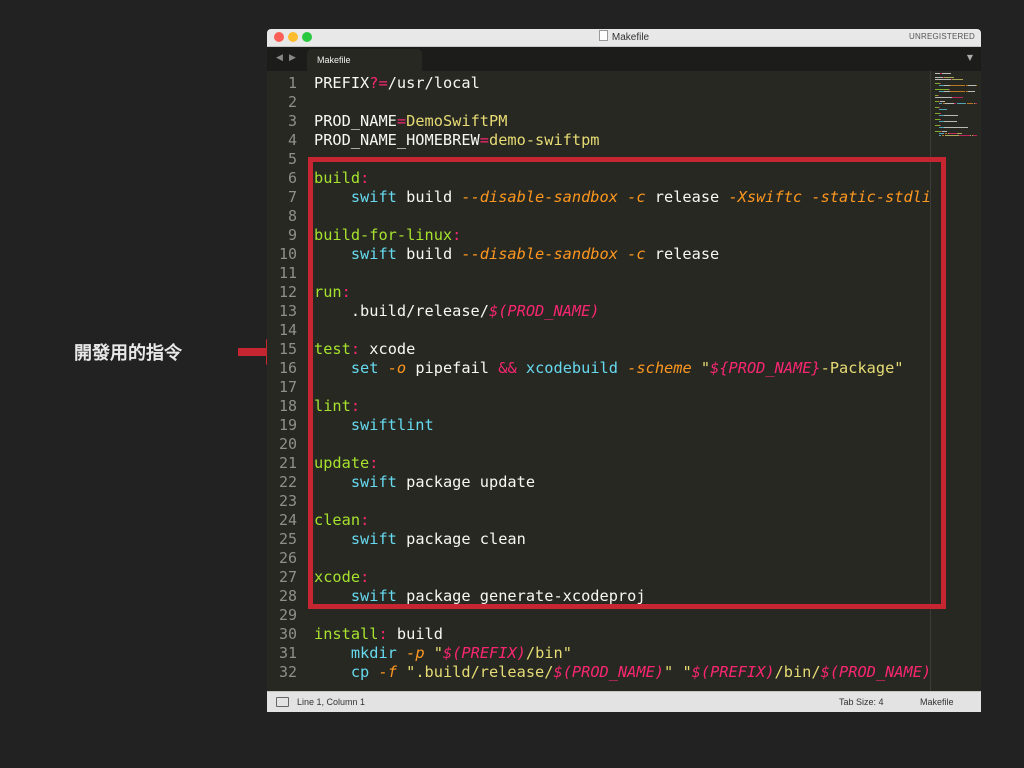 This screenshot has height=768, width=1024. I want to click on code-line: install: build, so click(378, 634).